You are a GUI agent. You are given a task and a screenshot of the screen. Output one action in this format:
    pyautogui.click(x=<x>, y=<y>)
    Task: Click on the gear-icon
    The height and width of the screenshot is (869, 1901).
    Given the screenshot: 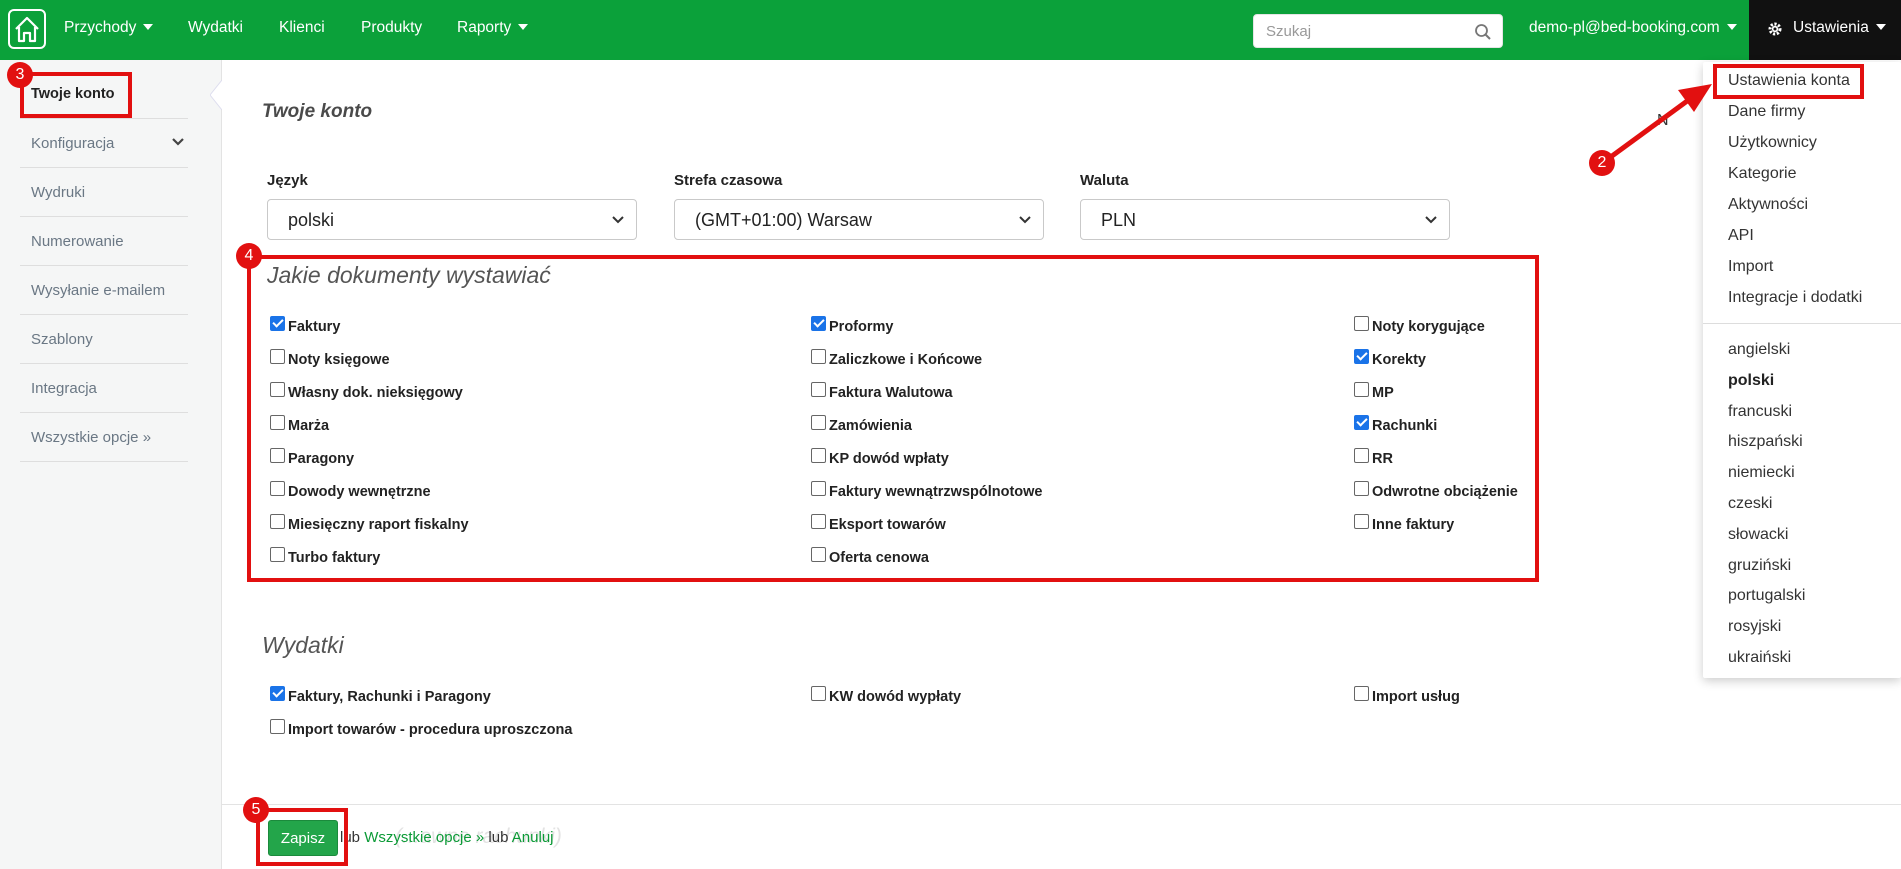 What is the action you would take?
    pyautogui.click(x=1775, y=29)
    